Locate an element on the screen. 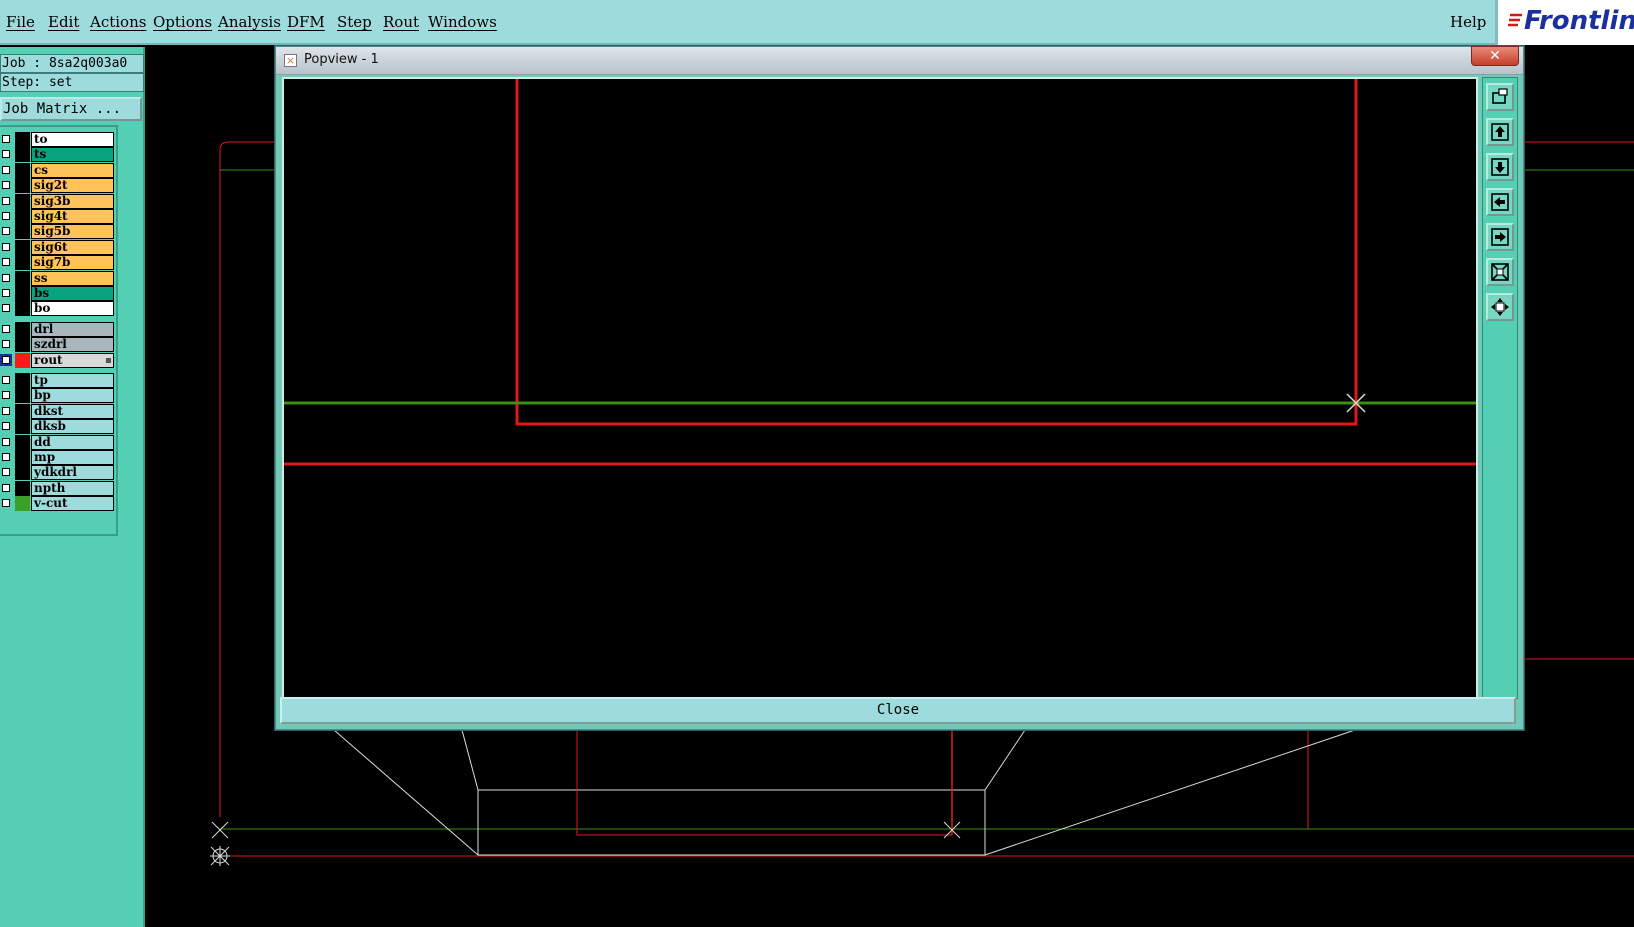 The width and height of the screenshot is (1634, 927). layer-row: sig6t is located at coordinates (58, 247).